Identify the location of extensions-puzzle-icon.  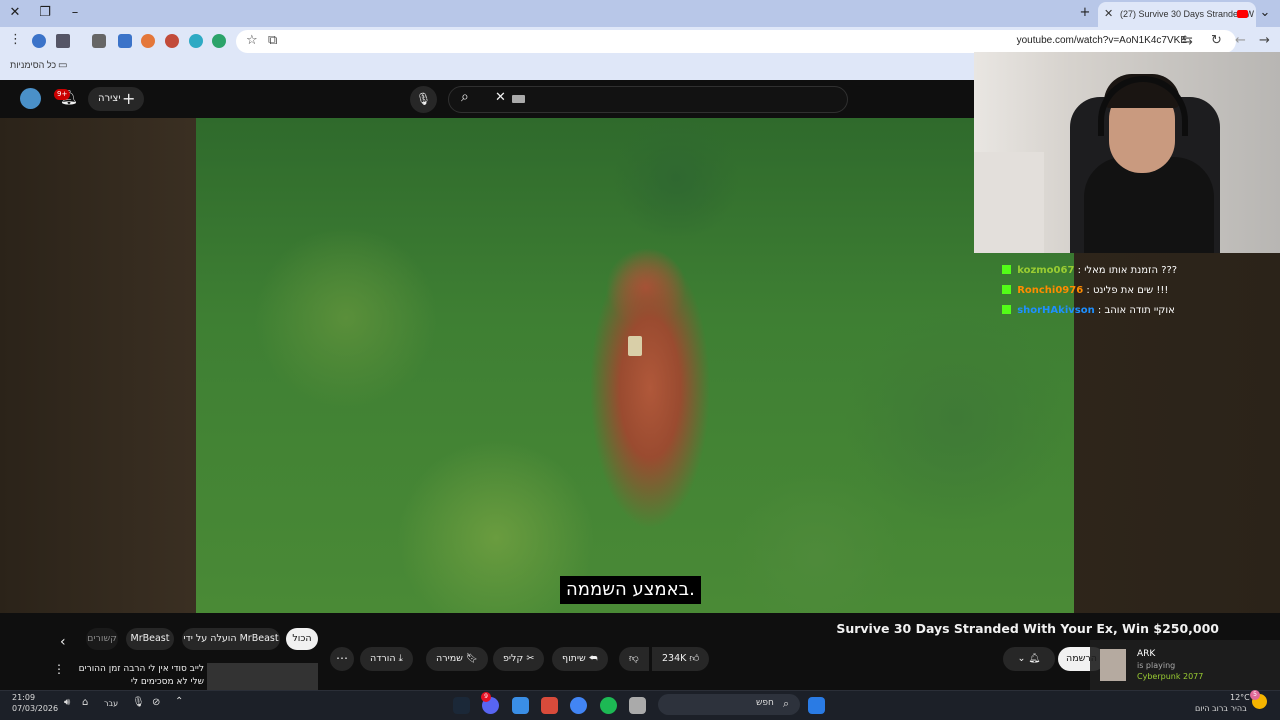
(99, 41).